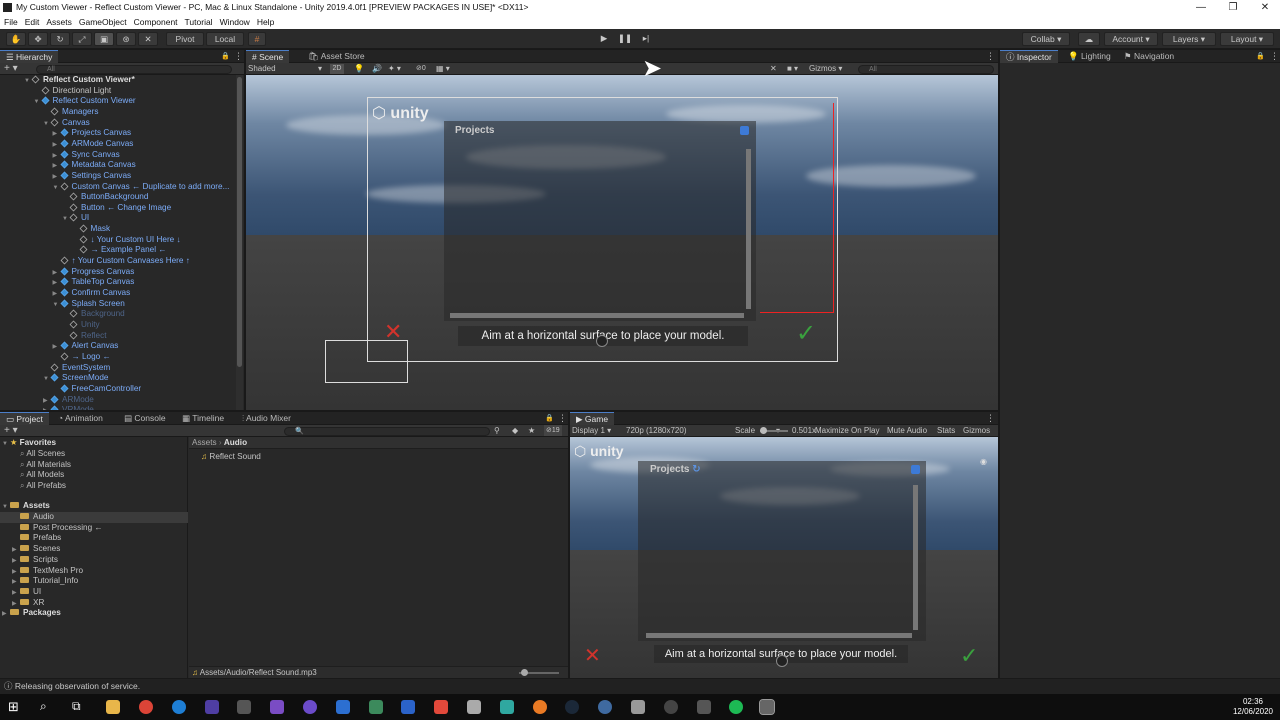  What do you see at coordinates (70, 112) in the screenshot?
I see `hierarchy-item: Managers` at bounding box center [70, 112].